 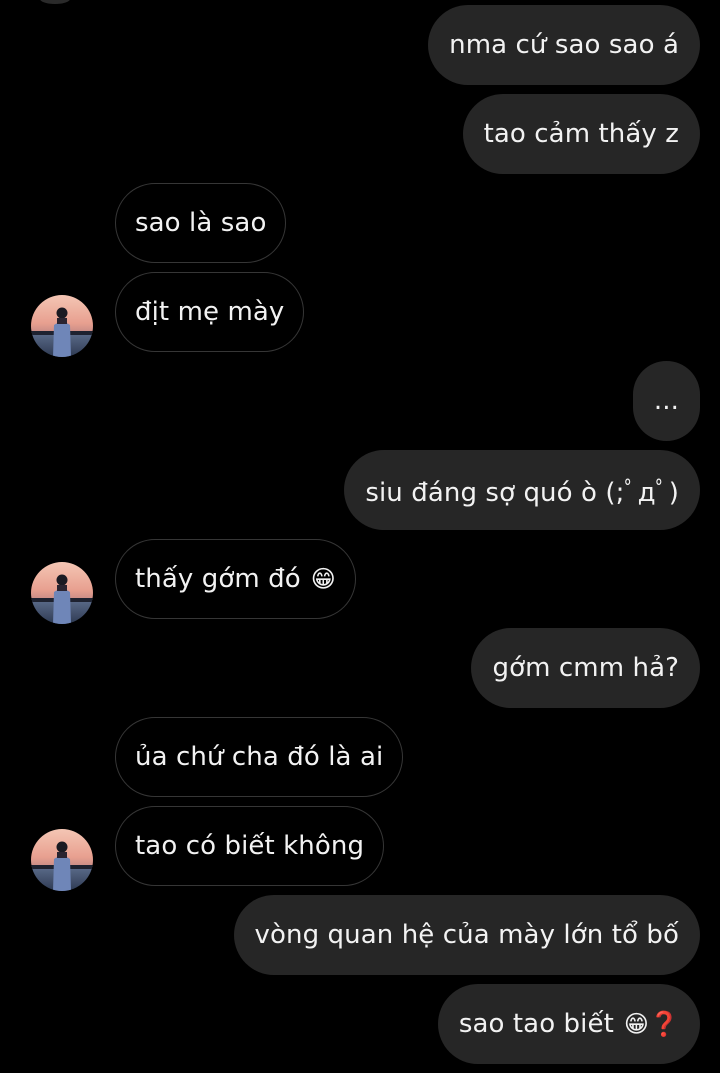 I want to click on incoming-message-bubble: sao là sao, so click(x=201, y=223).